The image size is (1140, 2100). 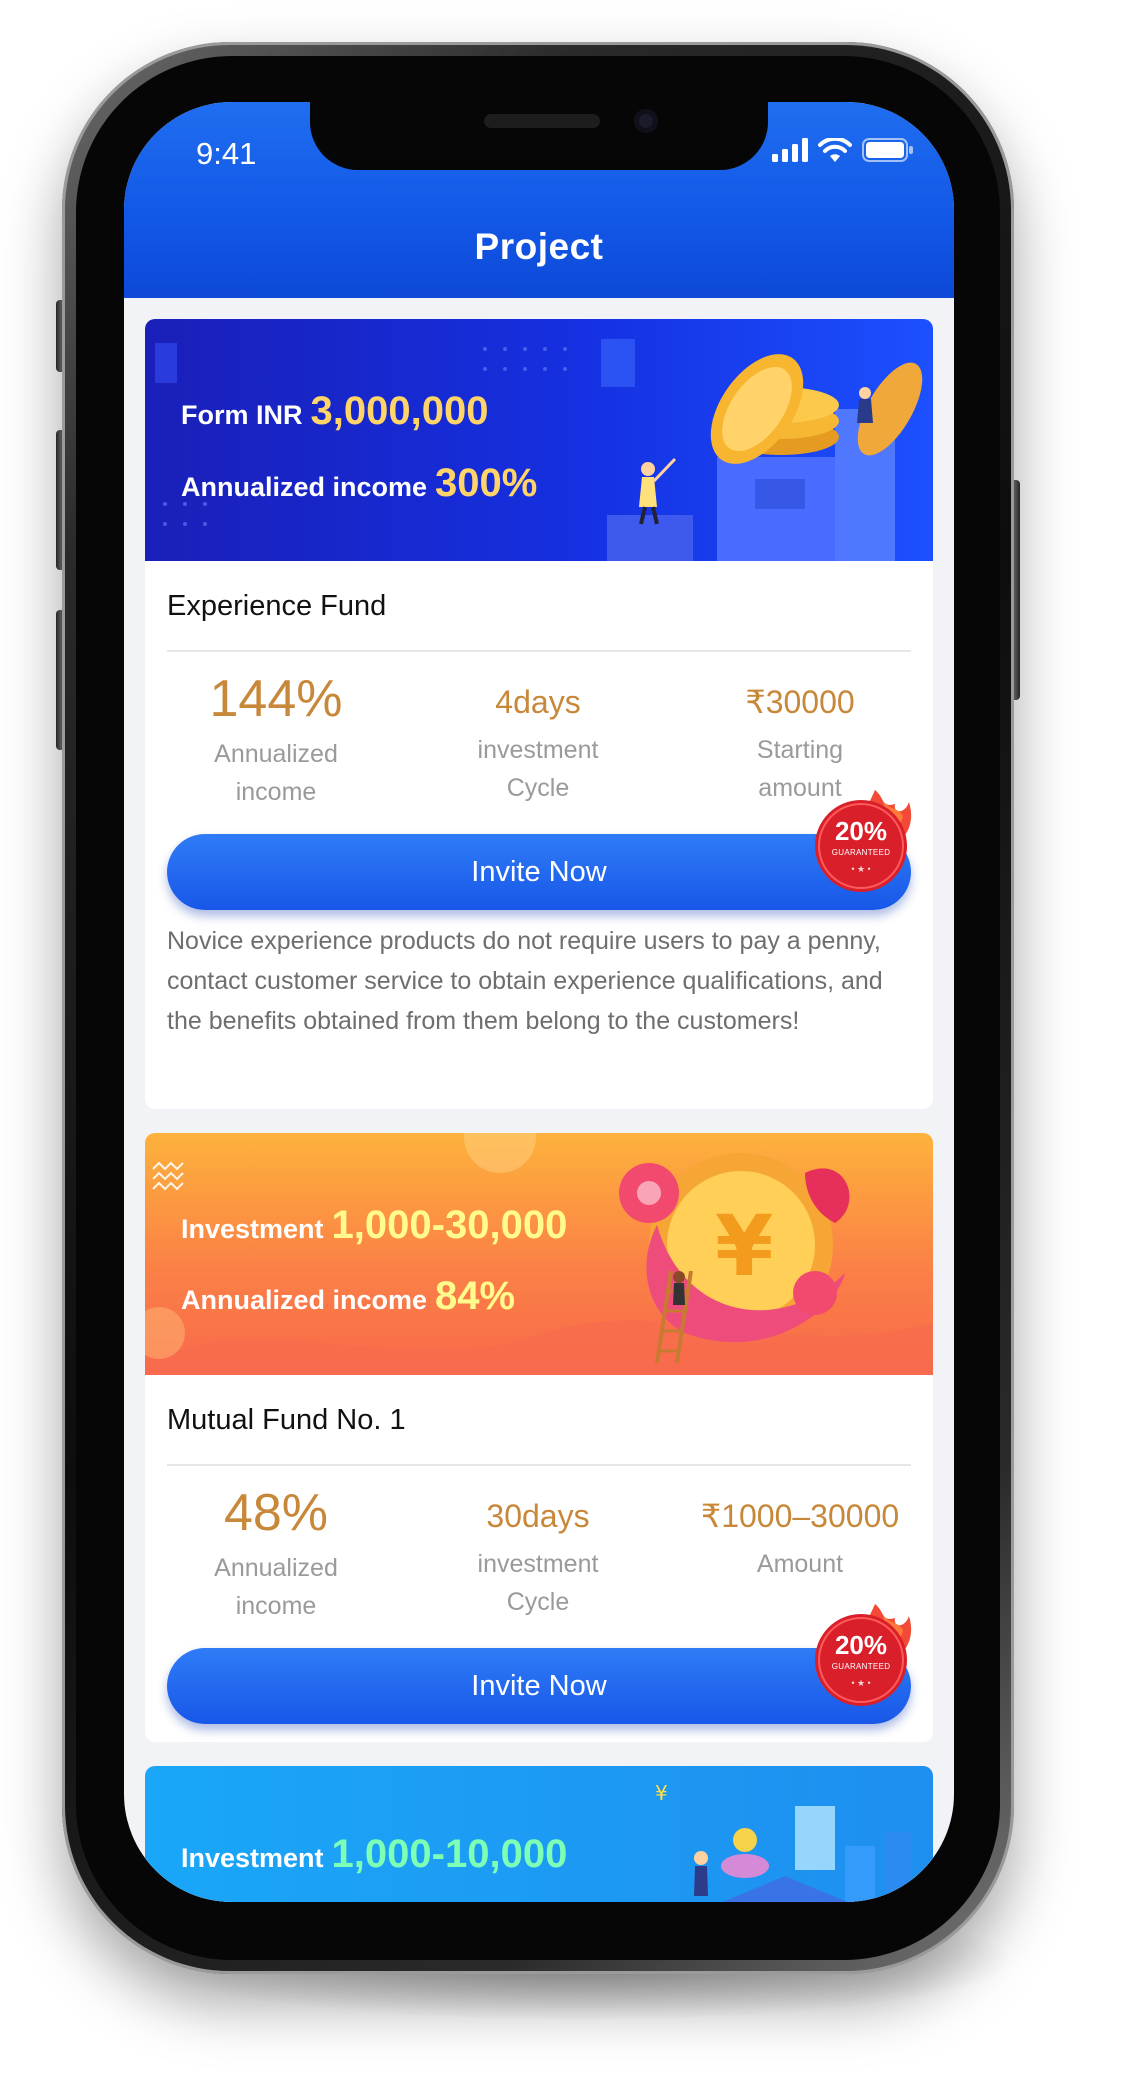 I want to click on stat-investment-cycle: 4days investment Cycle, so click(x=538, y=745).